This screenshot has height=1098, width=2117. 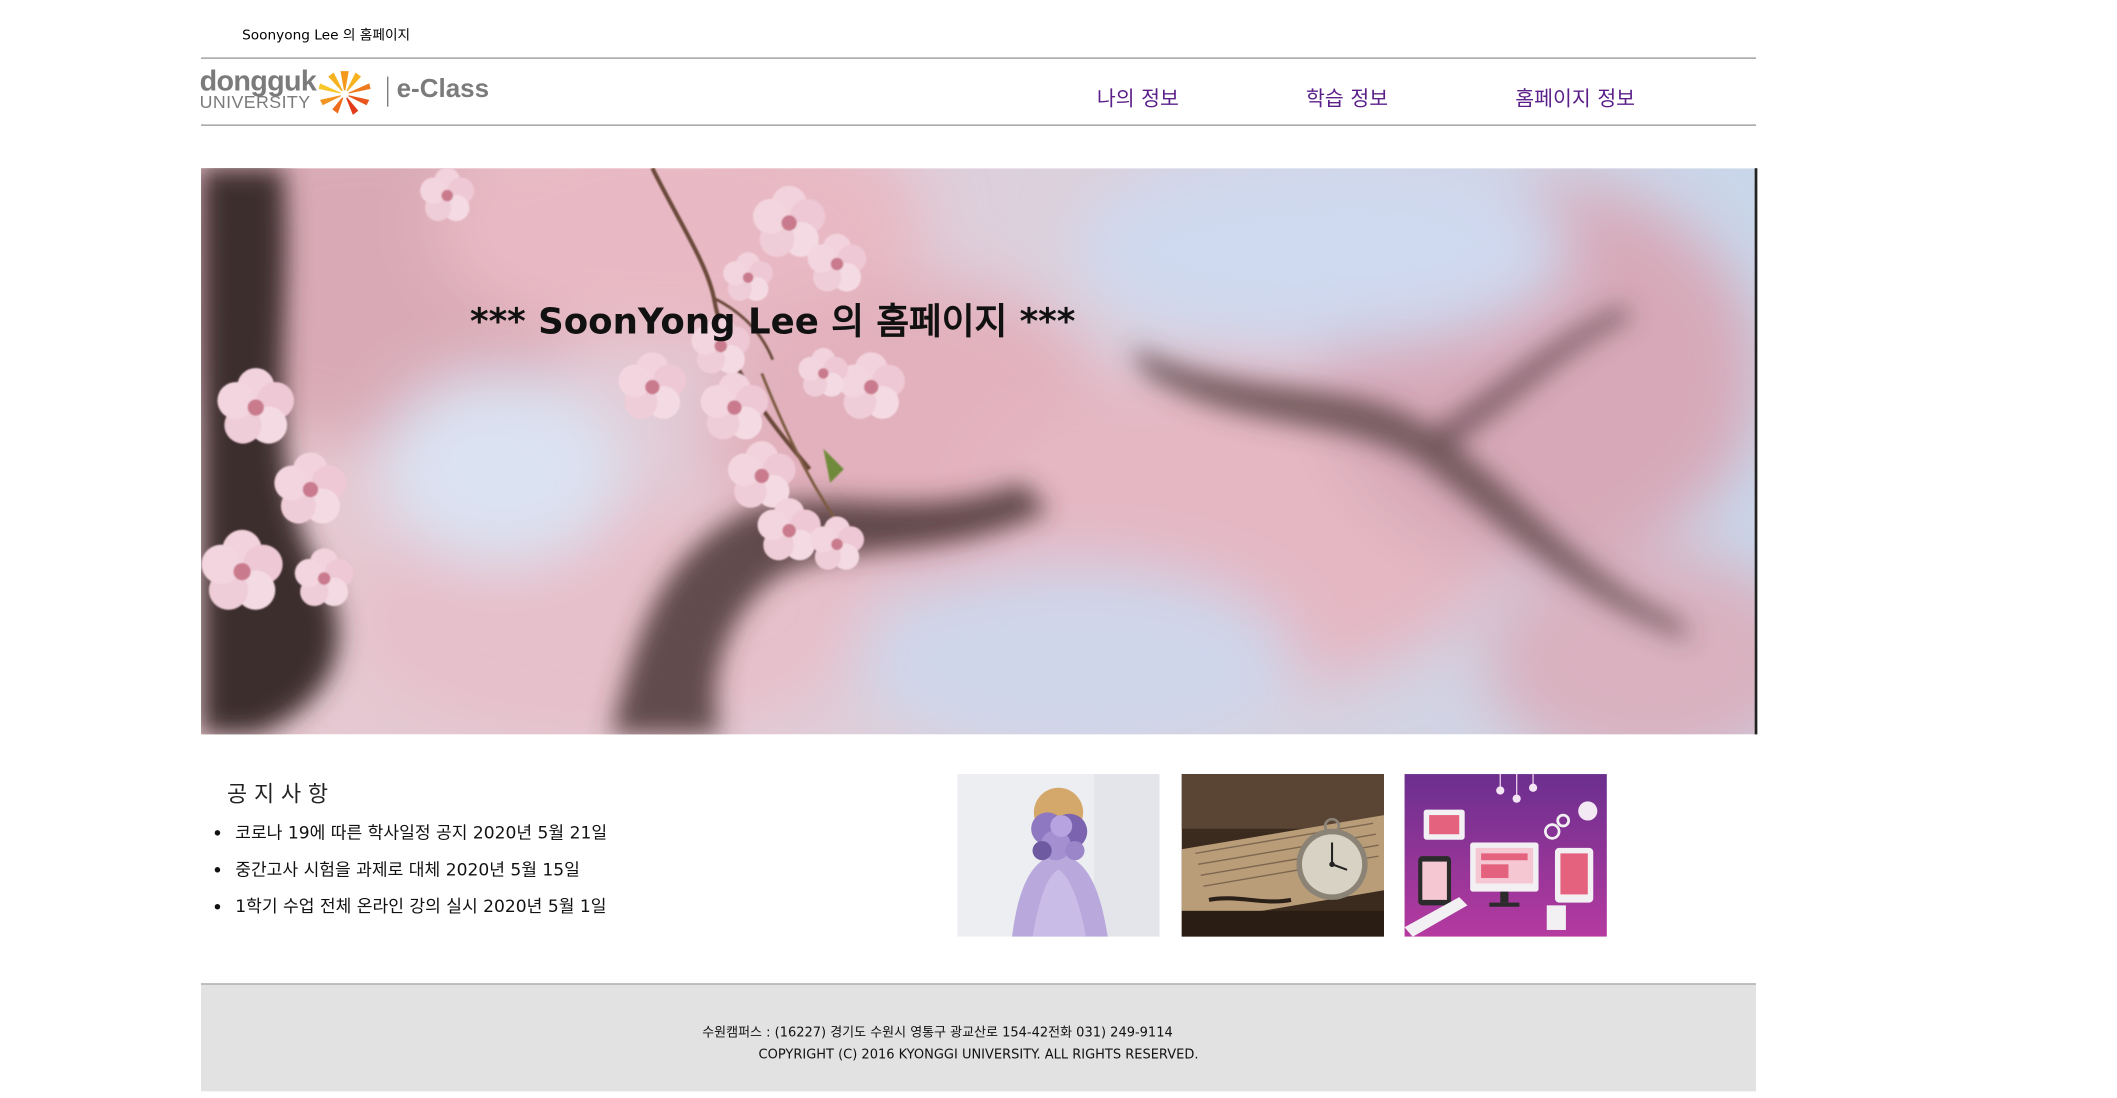 I want to click on notice-item: 코로나 19에 따른 학사일정 공지 2020년 5월 21일, so click(x=421, y=836).